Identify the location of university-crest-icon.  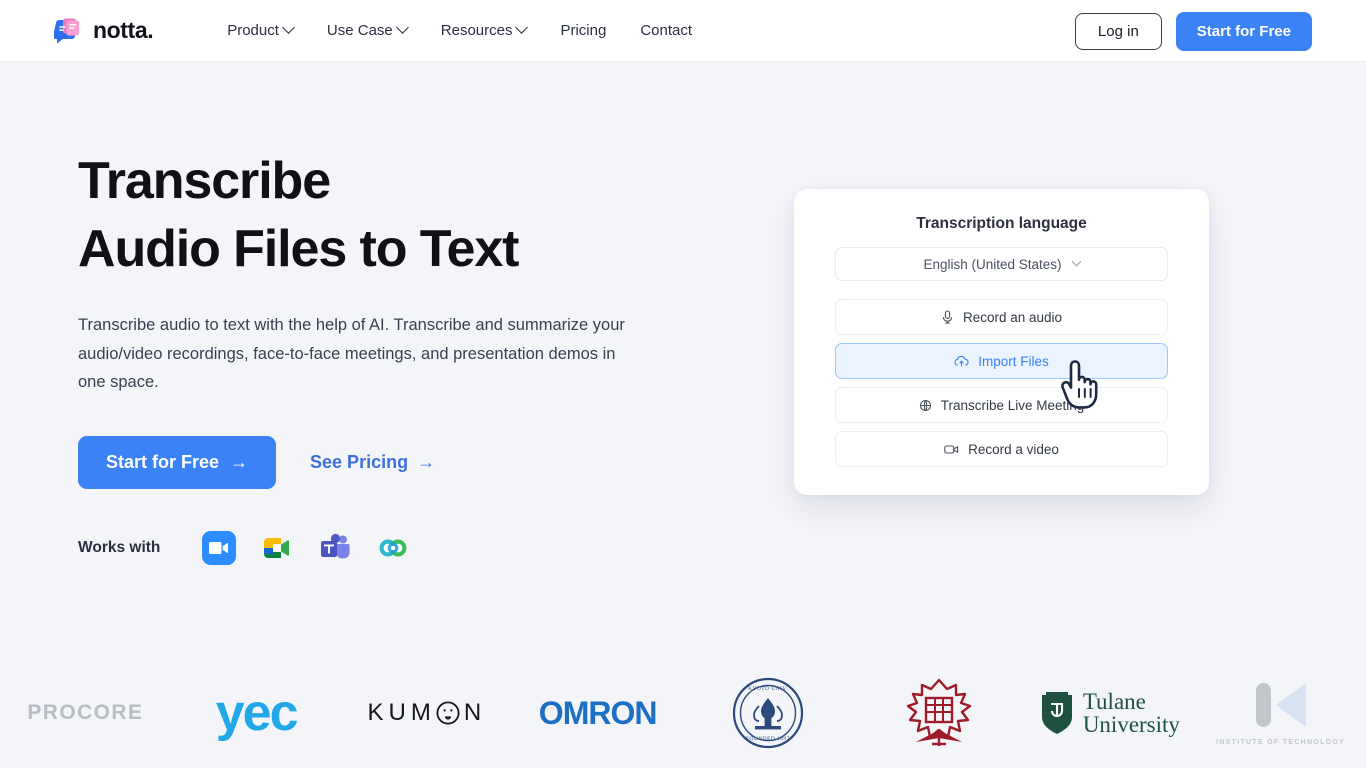
(939, 712).